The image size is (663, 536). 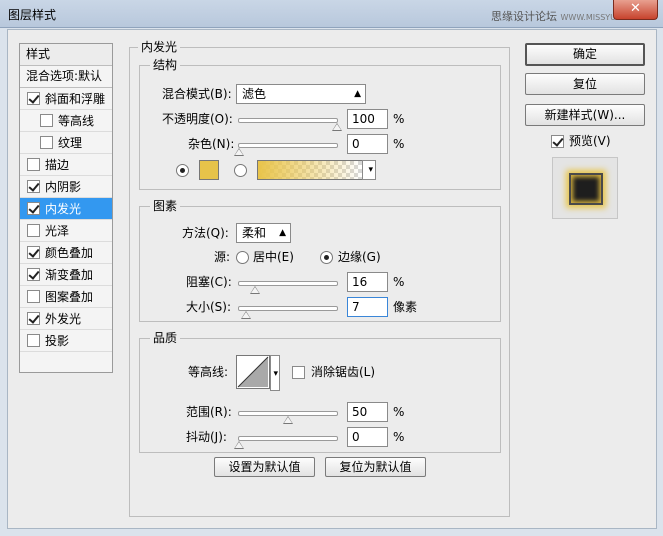 I want to click on source-center-radio, so click(x=242, y=257).